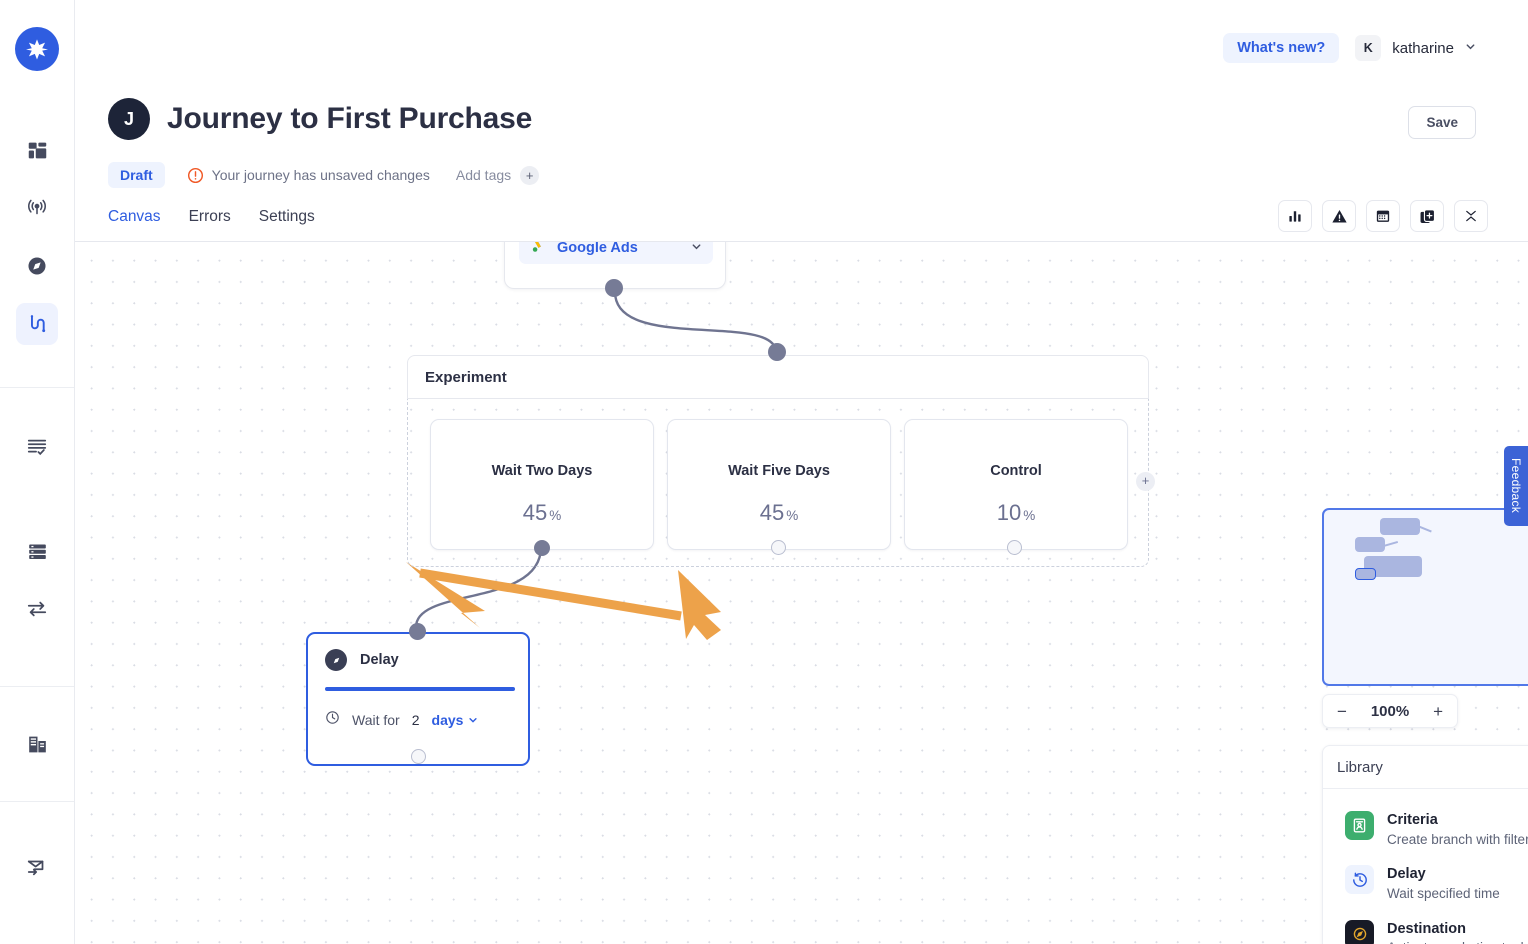 The height and width of the screenshot is (944, 1528). What do you see at coordinates (1016, 512) in the screenshot?
I see `branch-percent: 10%` at bounding box center [1016, 512].